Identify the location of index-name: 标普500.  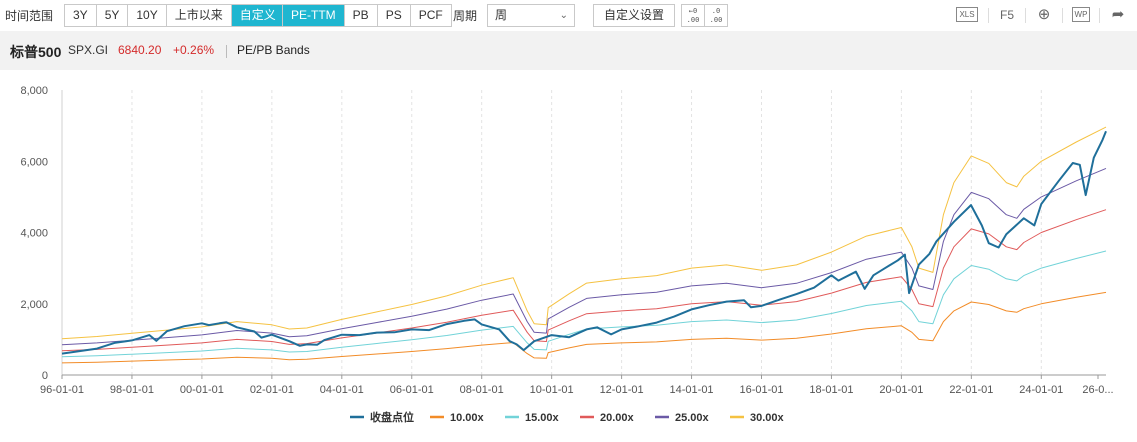
(36, 52).